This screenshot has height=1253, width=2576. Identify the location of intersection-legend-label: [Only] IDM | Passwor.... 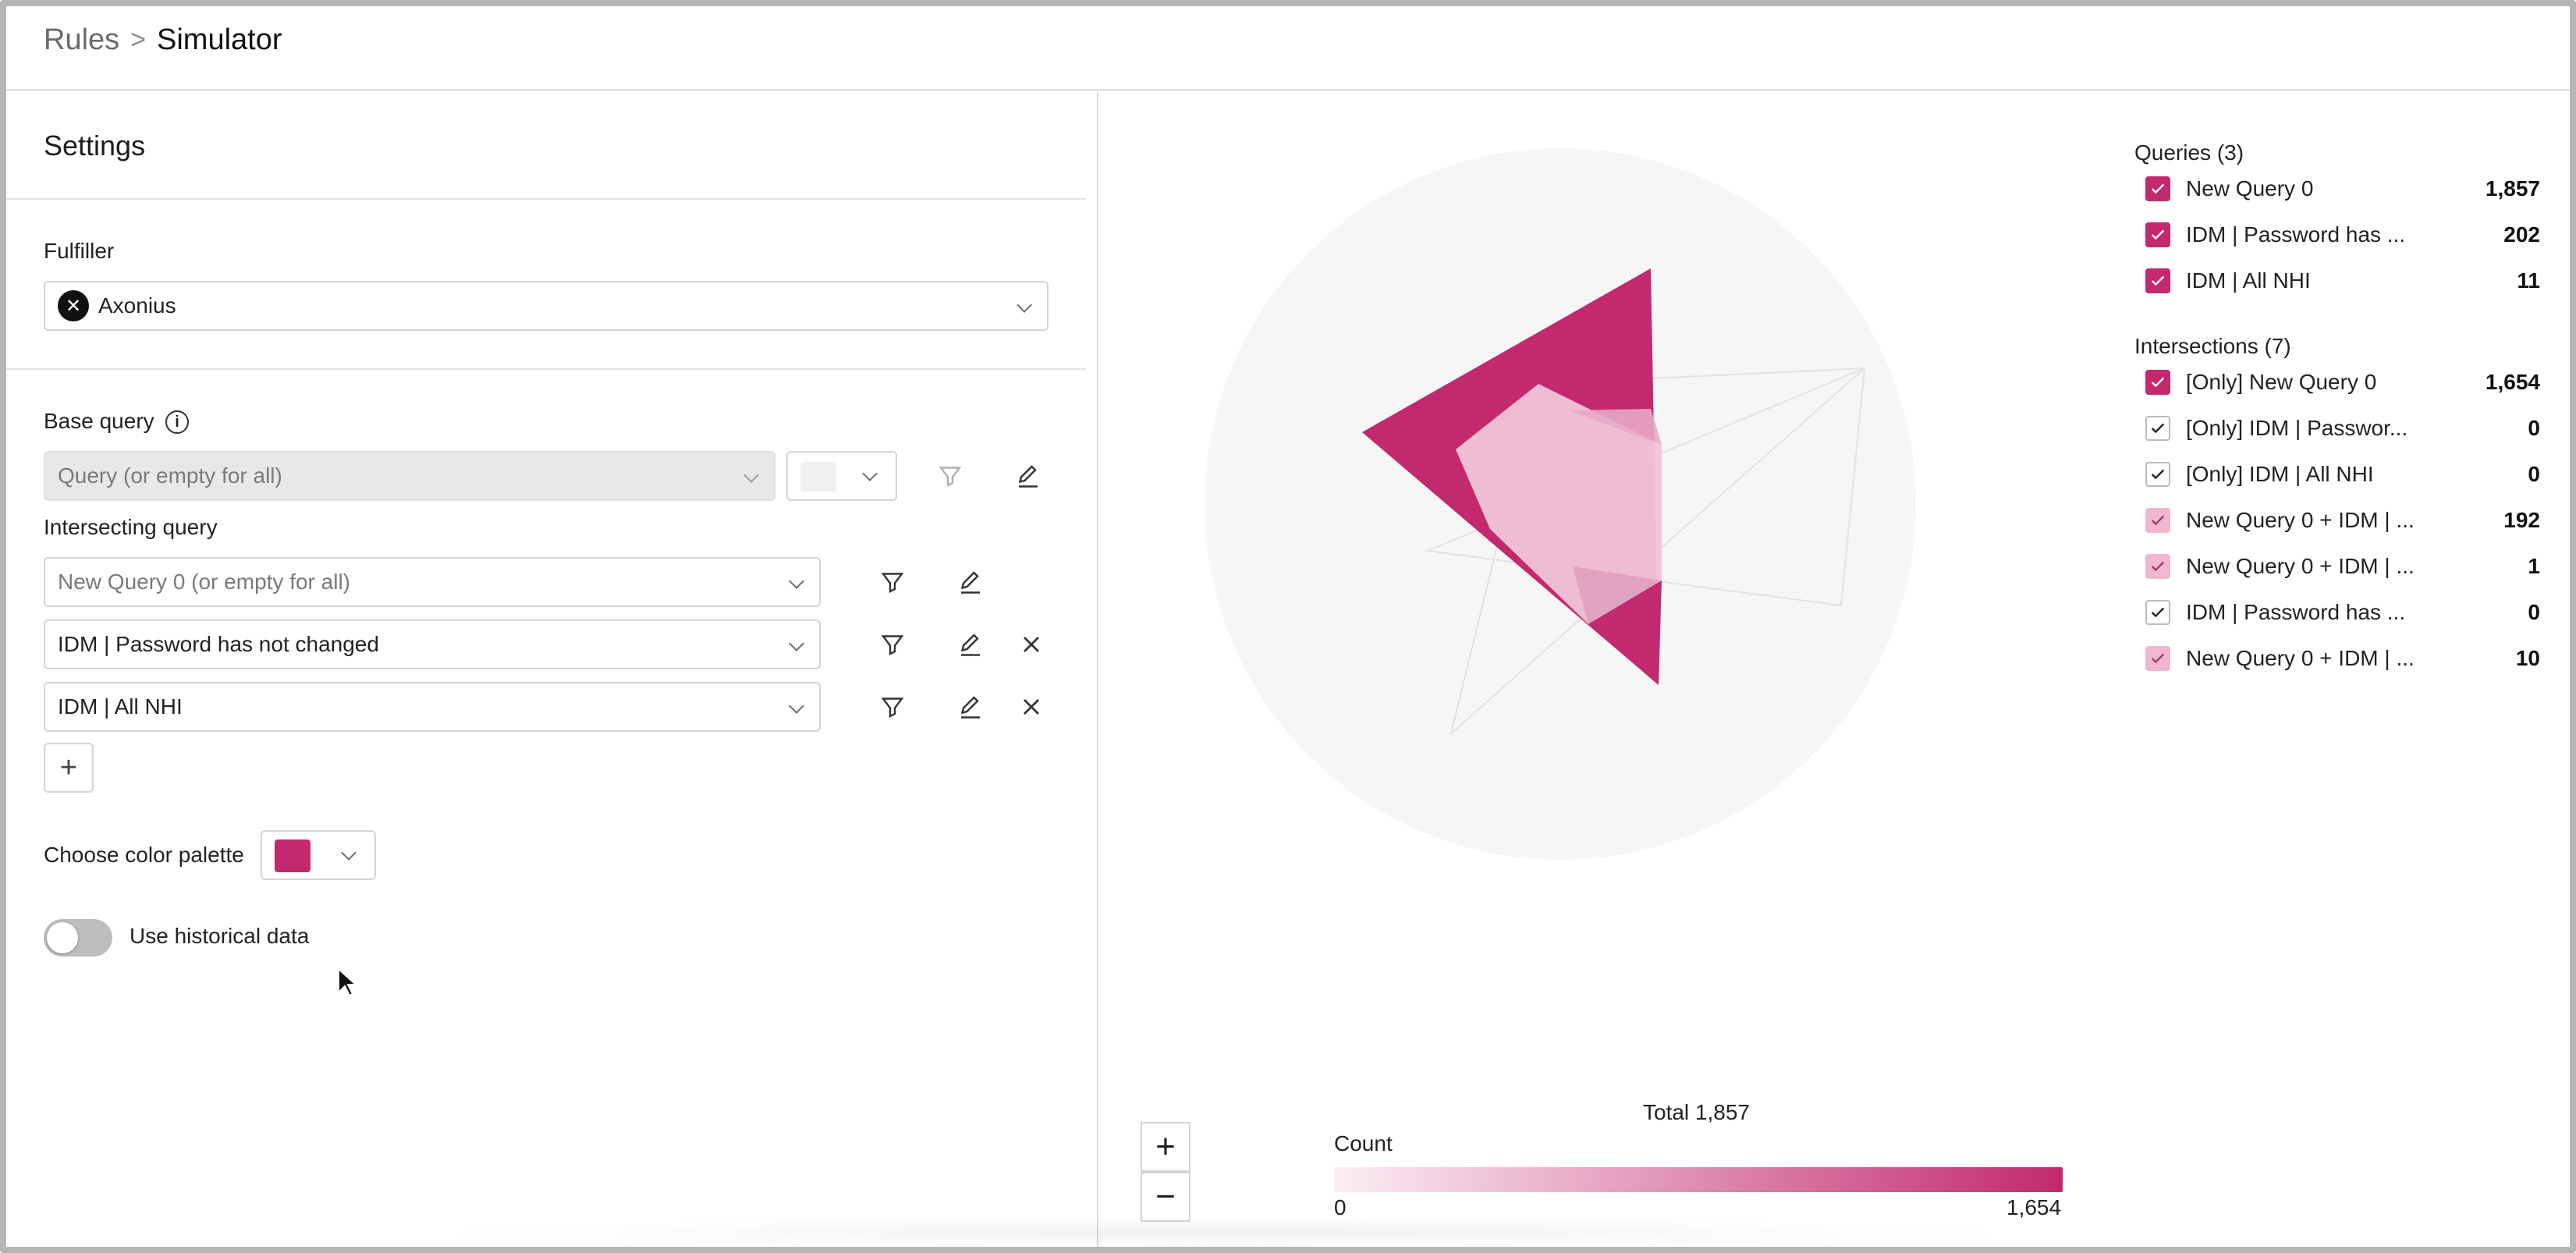
(2297, 428).